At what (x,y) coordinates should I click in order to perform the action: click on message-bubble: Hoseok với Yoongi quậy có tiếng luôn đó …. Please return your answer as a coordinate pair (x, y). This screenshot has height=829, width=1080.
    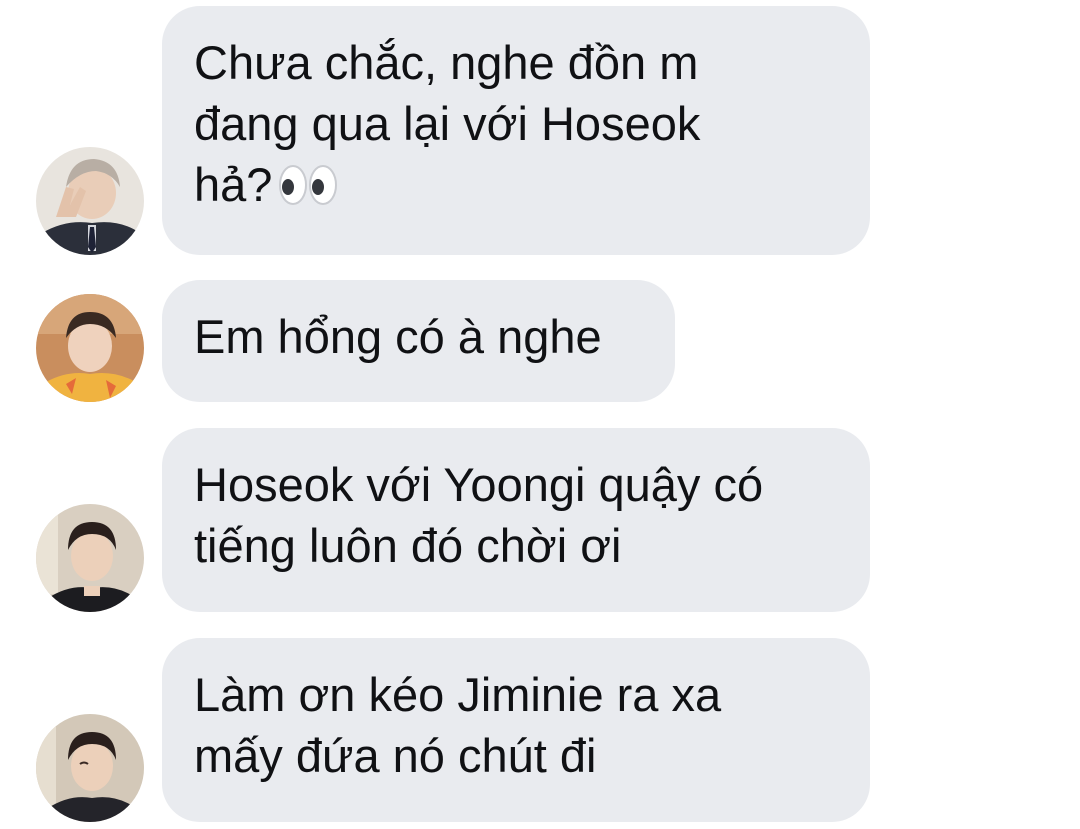
    Looking at the image, I should click on (516, 520).